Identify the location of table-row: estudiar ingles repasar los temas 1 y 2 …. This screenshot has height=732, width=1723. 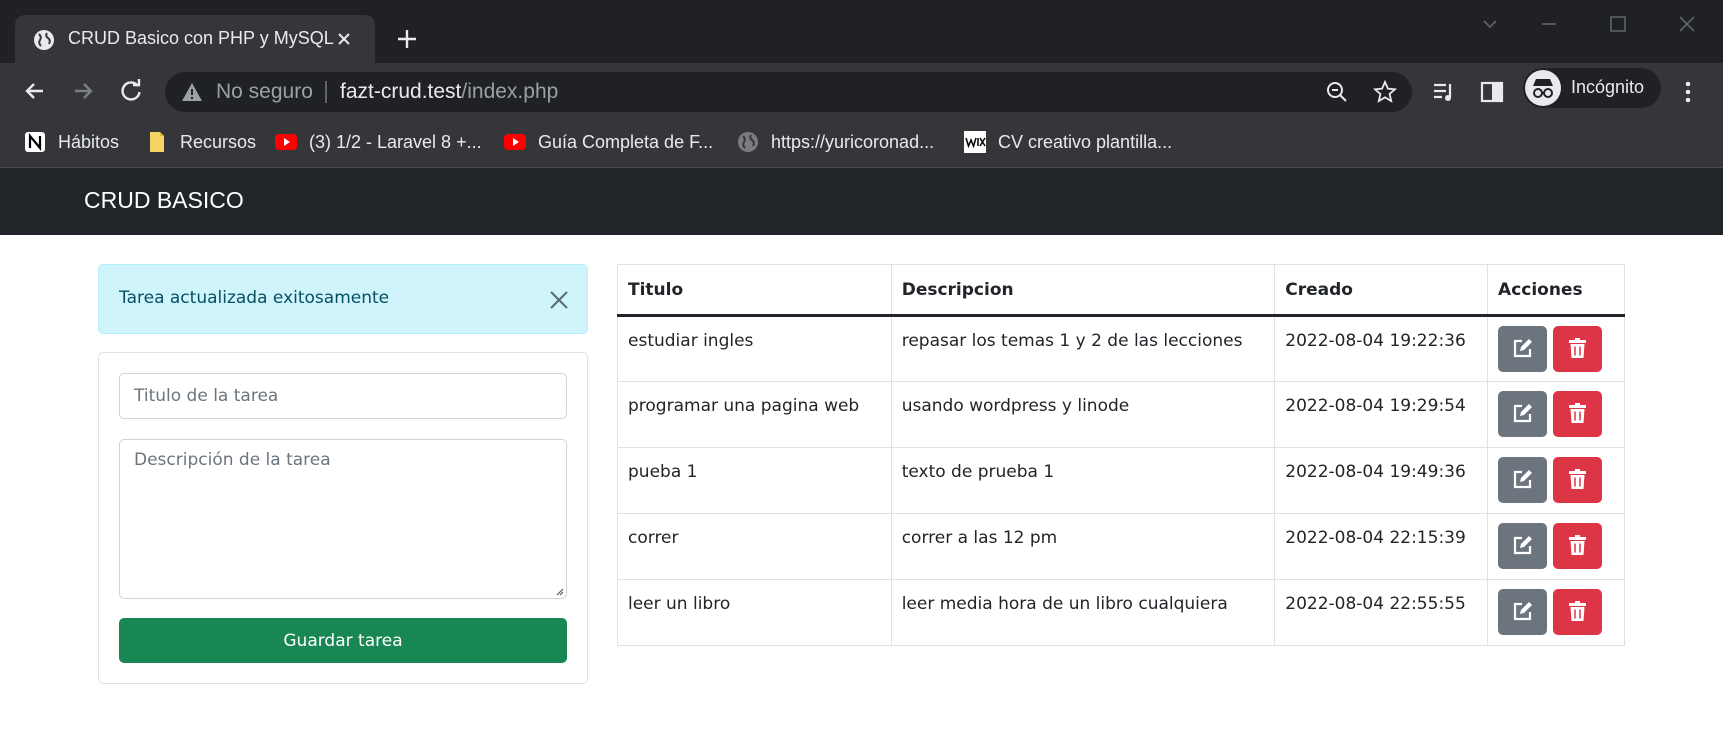
(1121, 348).